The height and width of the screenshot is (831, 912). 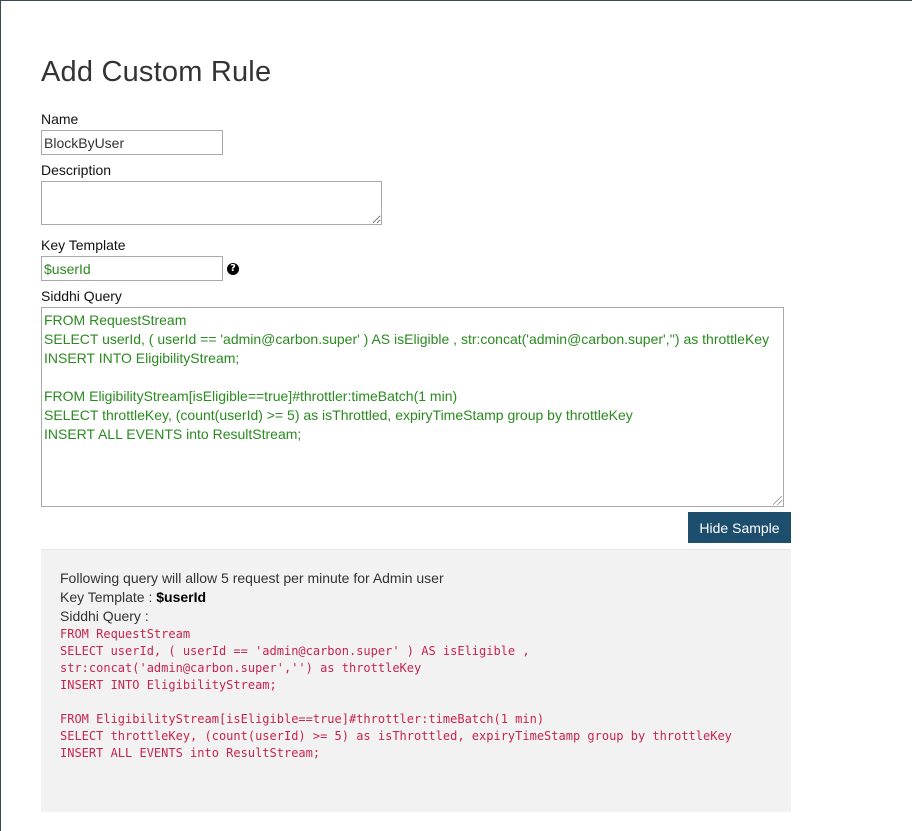 I want to click on window-top-border, so click(x=456, y=0).